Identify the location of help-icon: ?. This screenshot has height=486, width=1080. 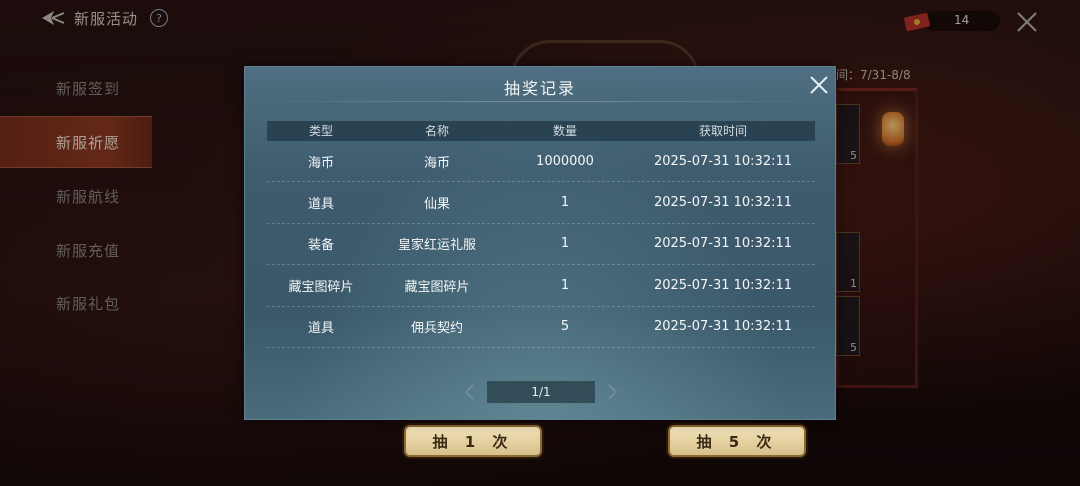
(159, 18).